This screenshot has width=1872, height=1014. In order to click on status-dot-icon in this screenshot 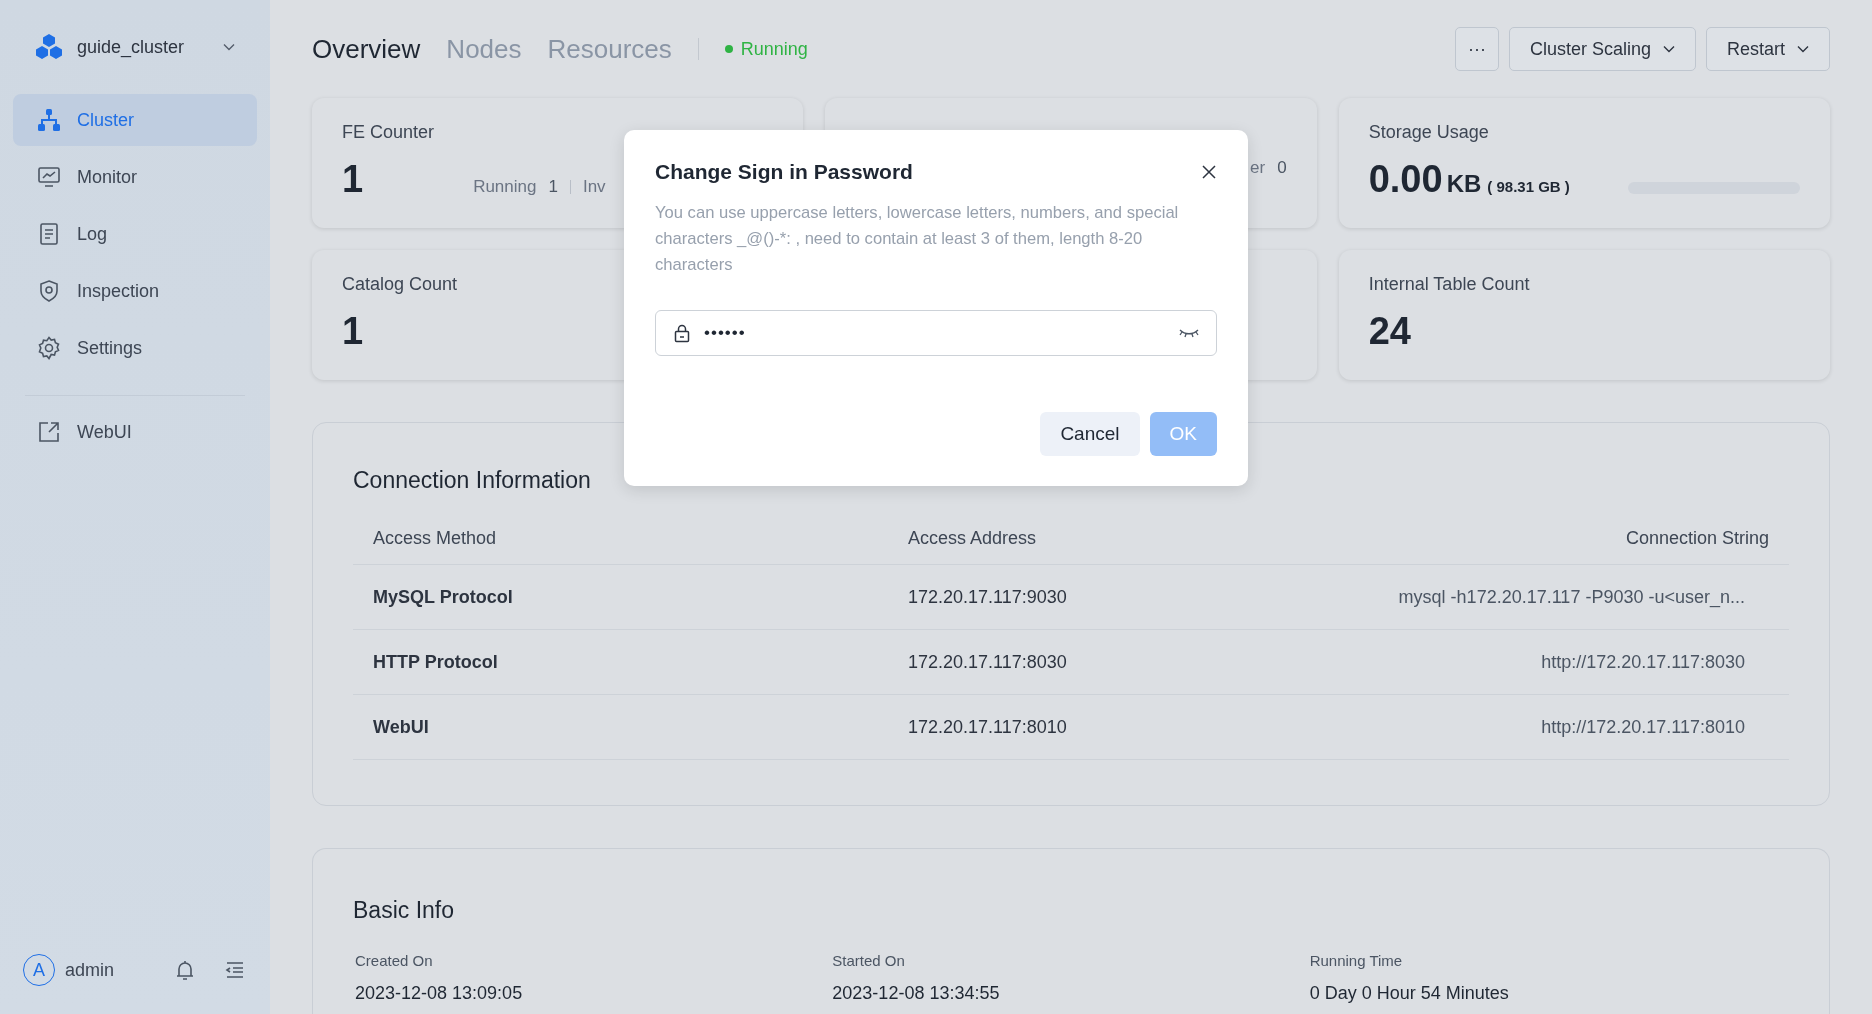, I will do `click(728, 49)`.